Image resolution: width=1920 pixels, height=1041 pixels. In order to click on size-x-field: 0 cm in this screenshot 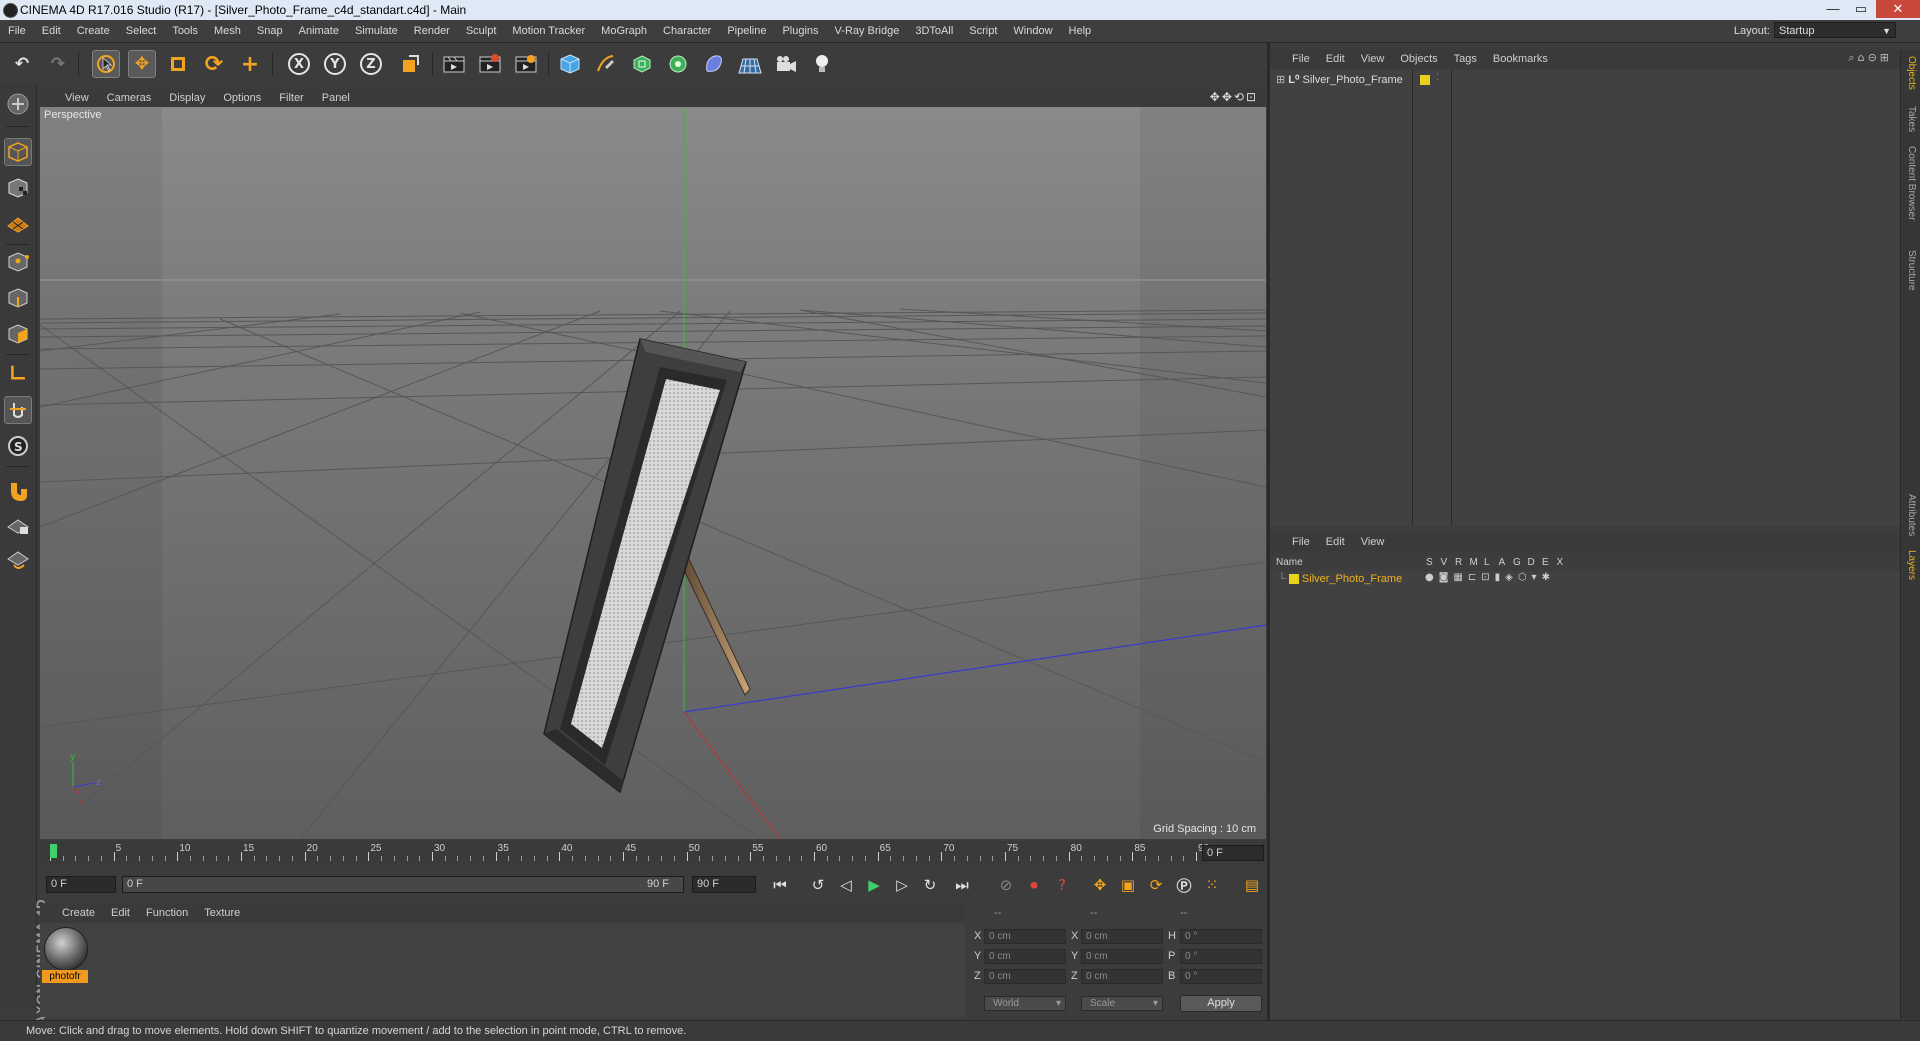, I will do `click(1122, 936)`.